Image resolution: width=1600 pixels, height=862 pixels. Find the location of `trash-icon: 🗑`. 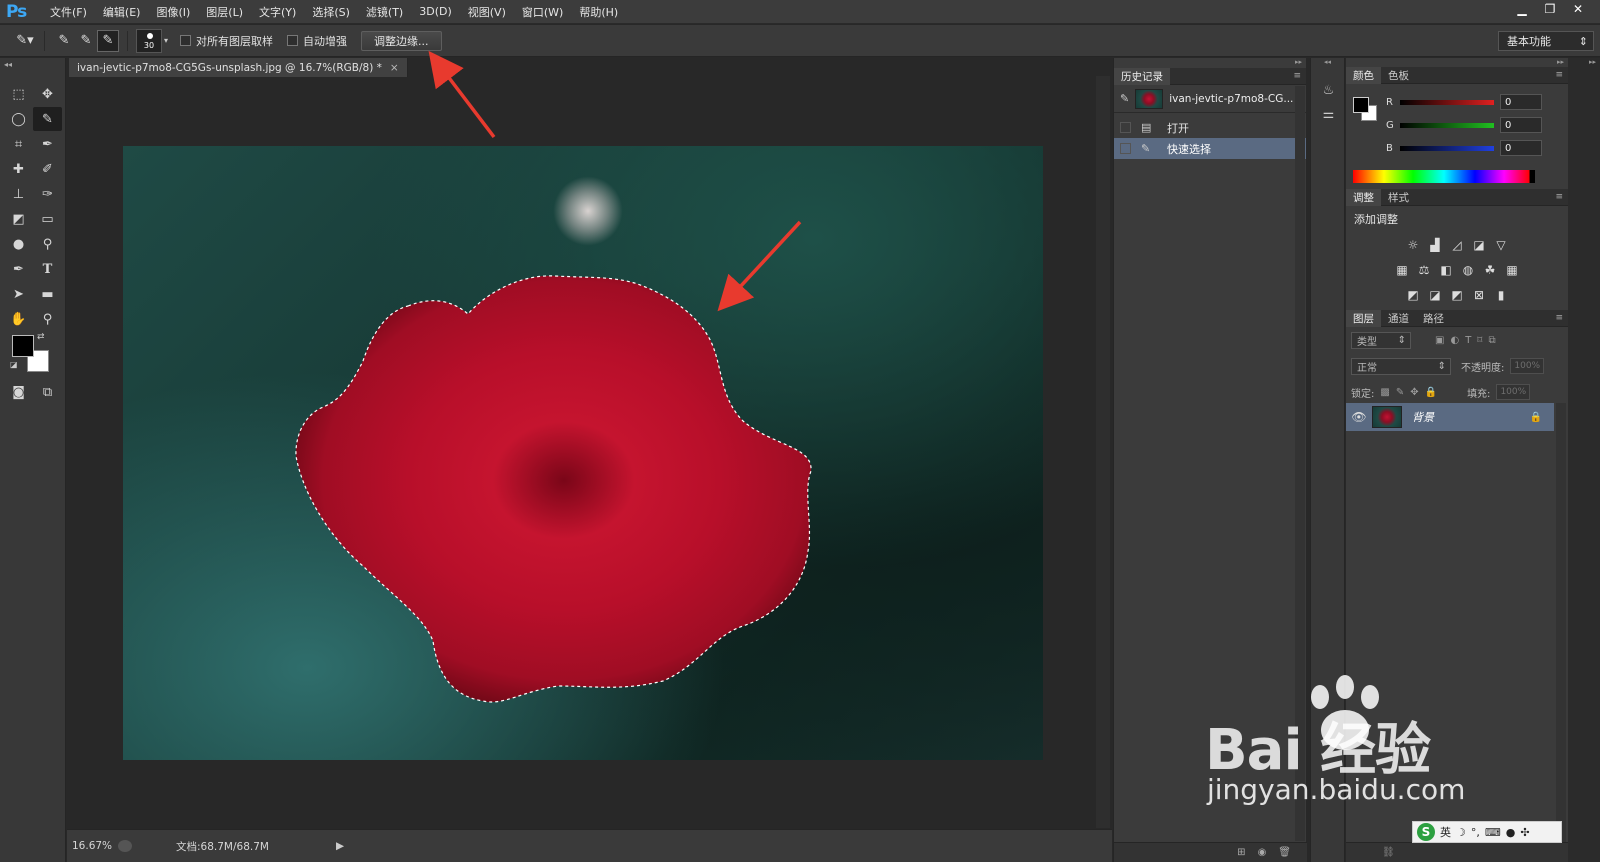

trash-icon: 🗑 is located at coordinates (1284, 852).